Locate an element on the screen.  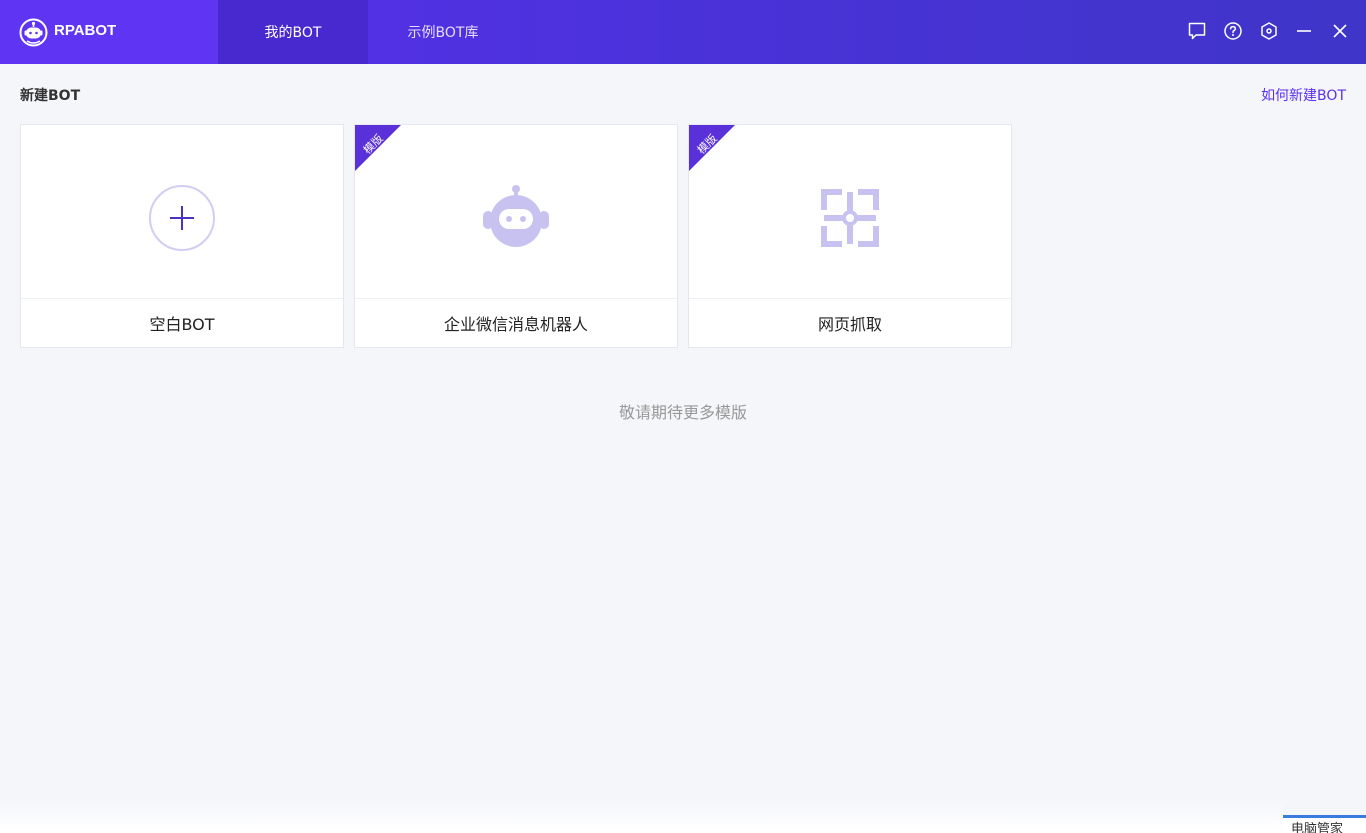
section-title: 新建BOT is located at coordinates (50, 96).